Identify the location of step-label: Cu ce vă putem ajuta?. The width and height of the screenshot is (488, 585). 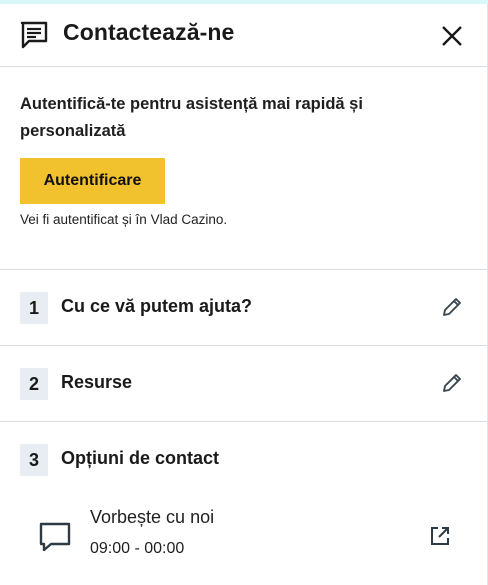
(157, 306).